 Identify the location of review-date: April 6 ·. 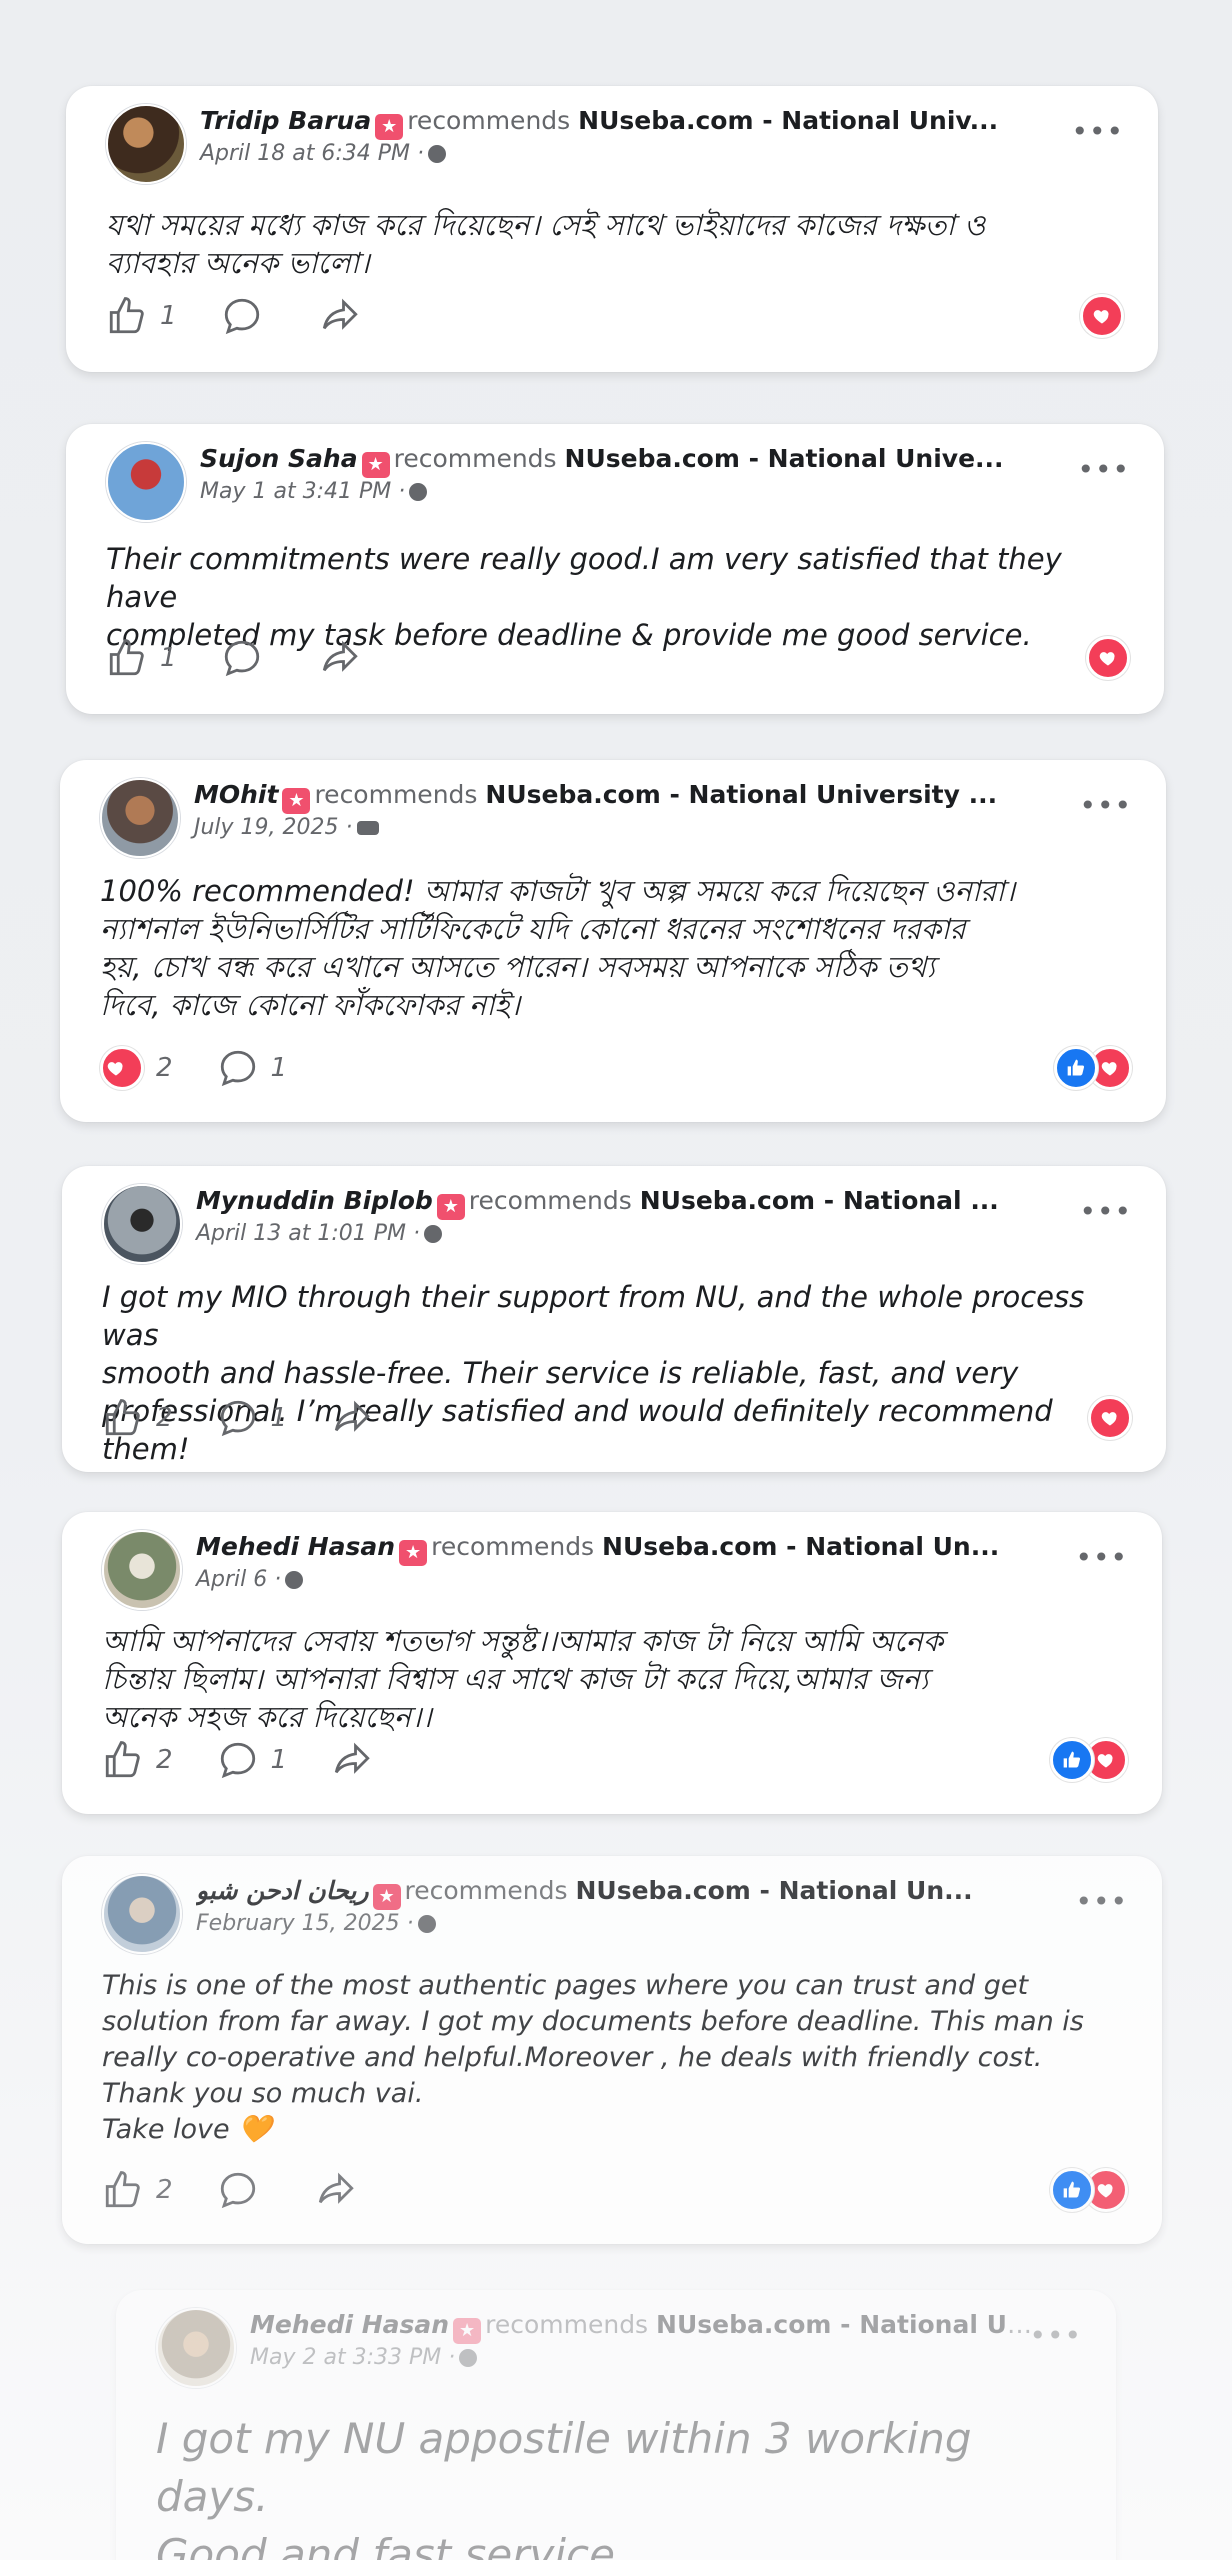
(238, 1579).